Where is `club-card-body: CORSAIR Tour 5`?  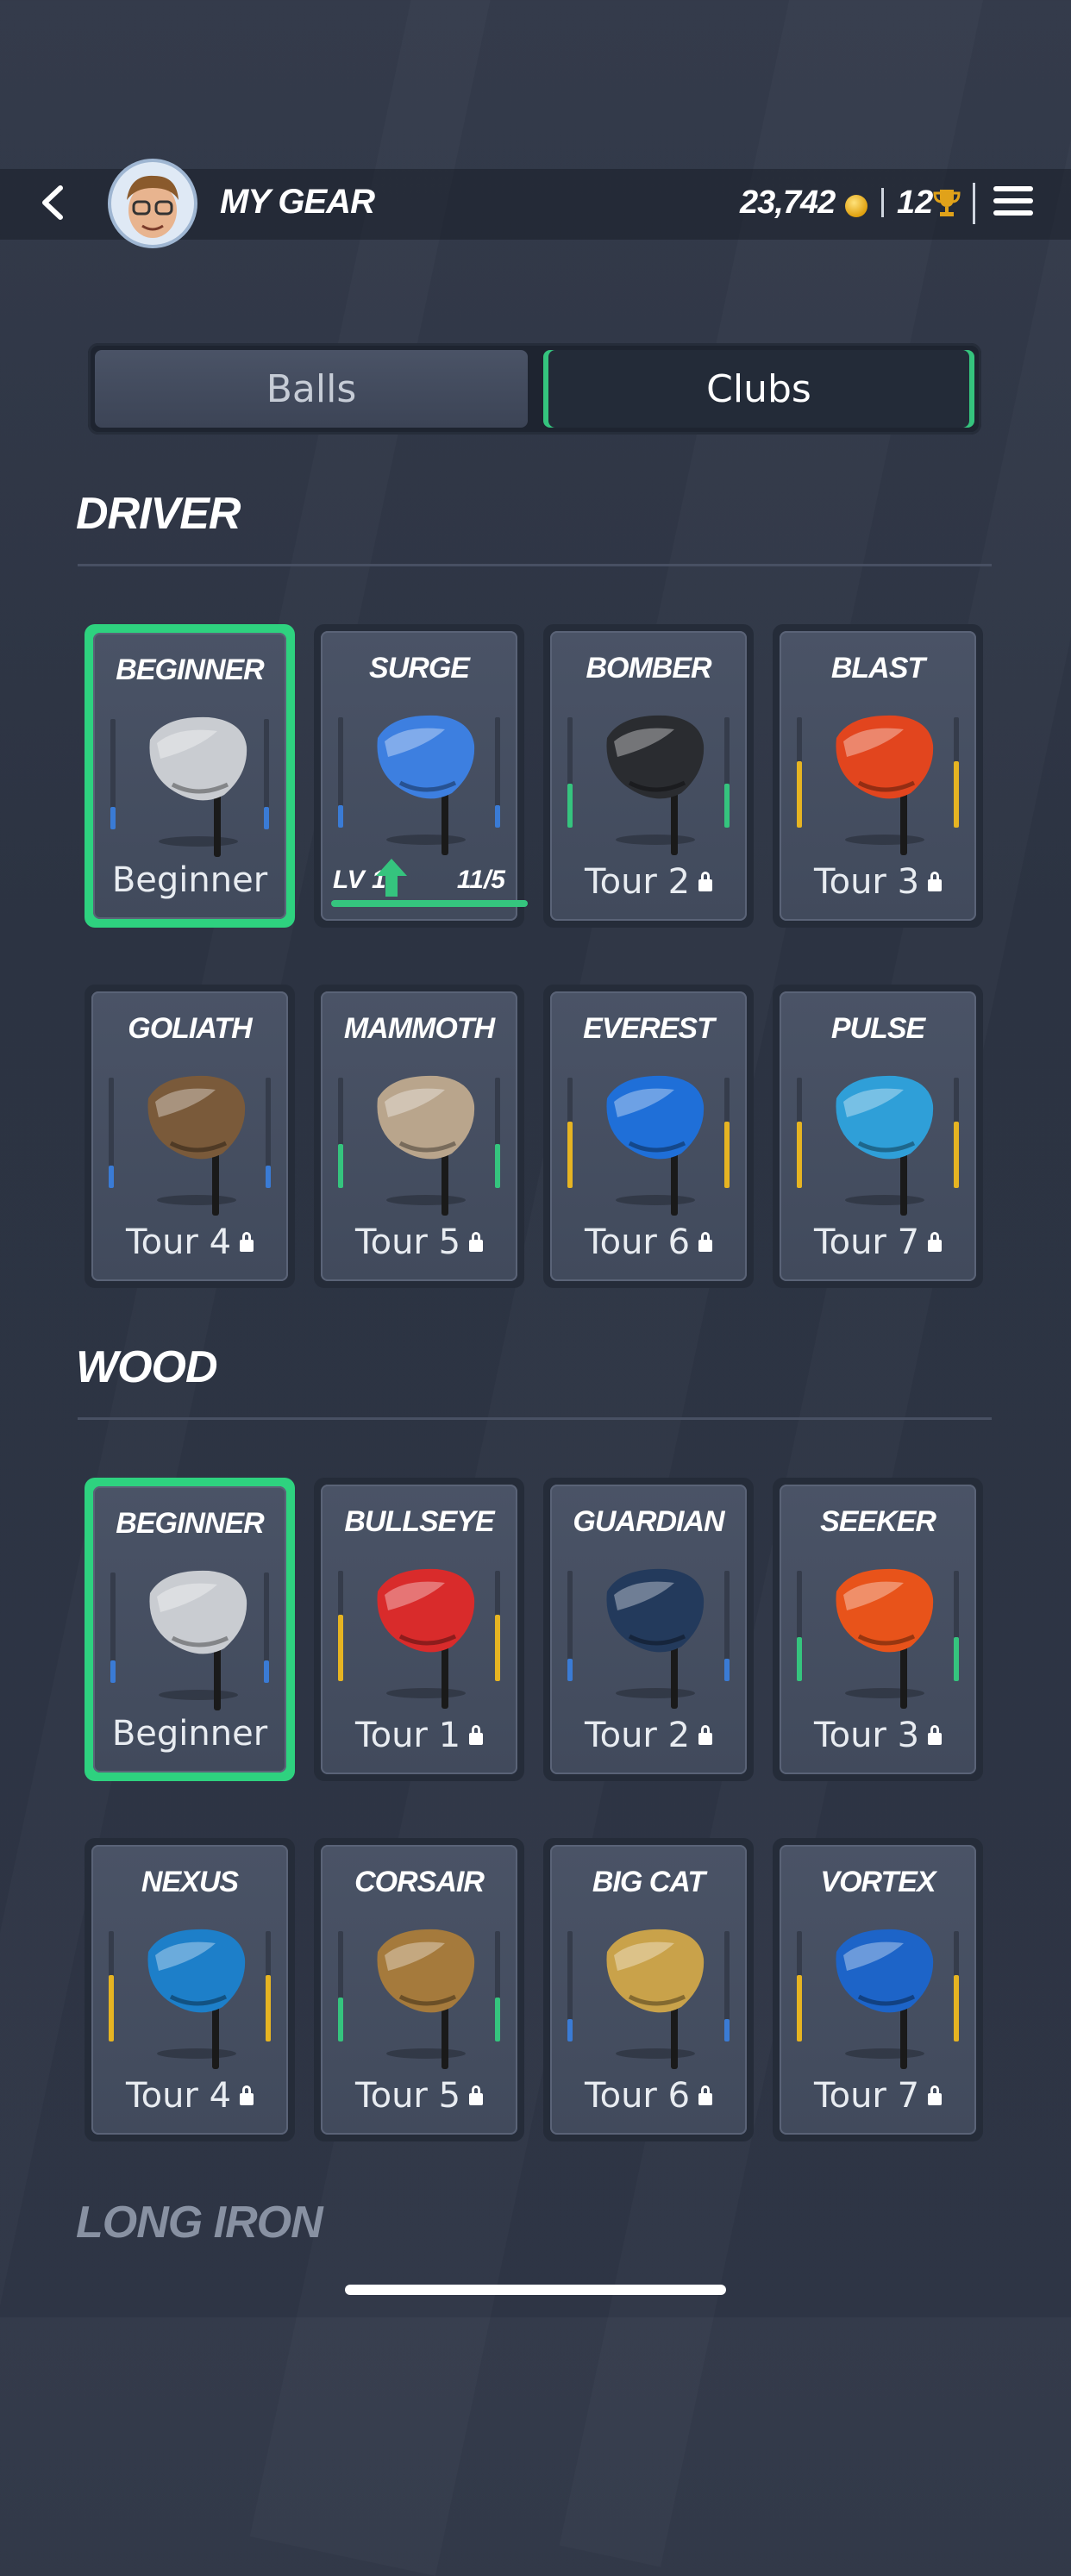
club-card-body: CORSAIR Tour 5 is located at coordinates (419, 1990).